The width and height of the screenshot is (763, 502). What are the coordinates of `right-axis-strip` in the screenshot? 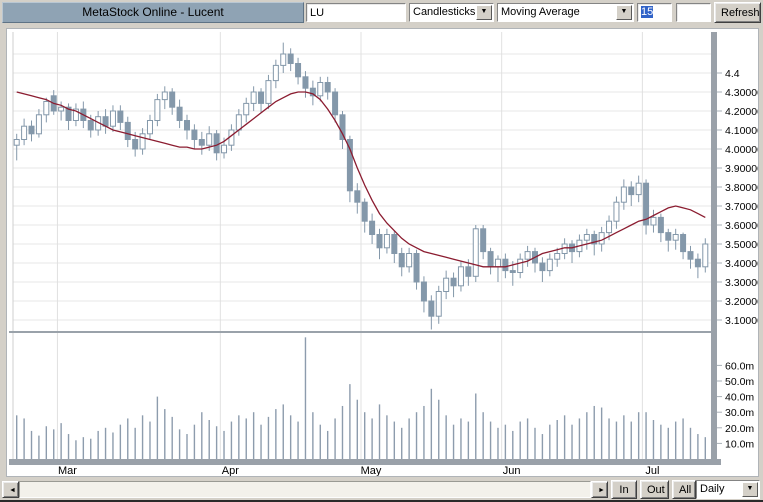 It's located at (714, 248).